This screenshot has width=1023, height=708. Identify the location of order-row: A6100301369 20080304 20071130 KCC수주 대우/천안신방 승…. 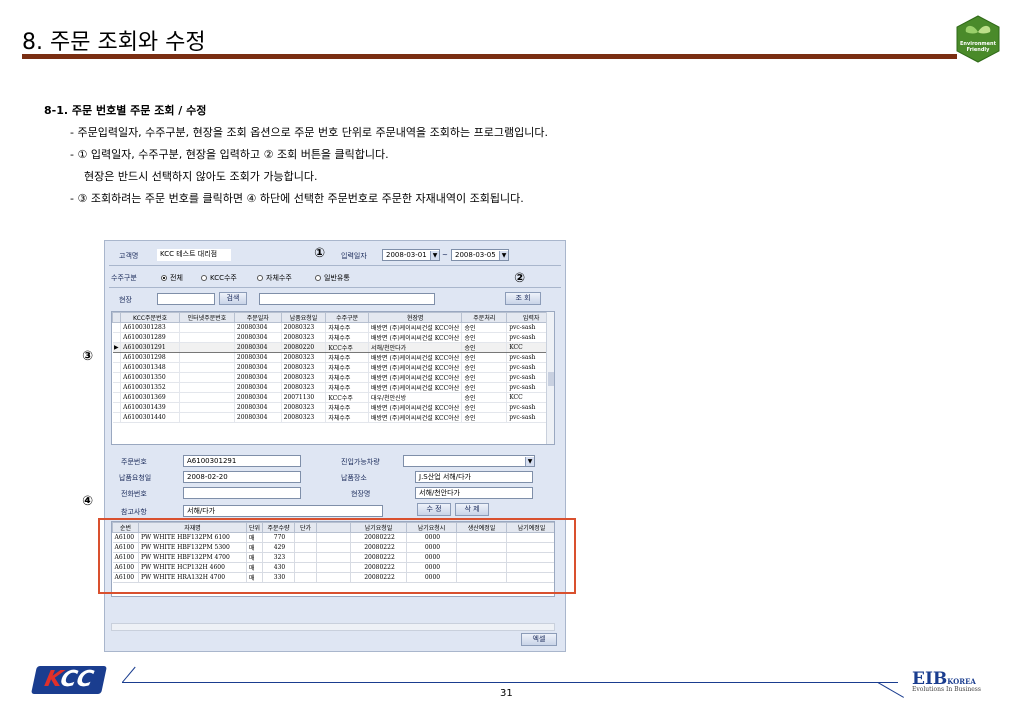
(333, 397).